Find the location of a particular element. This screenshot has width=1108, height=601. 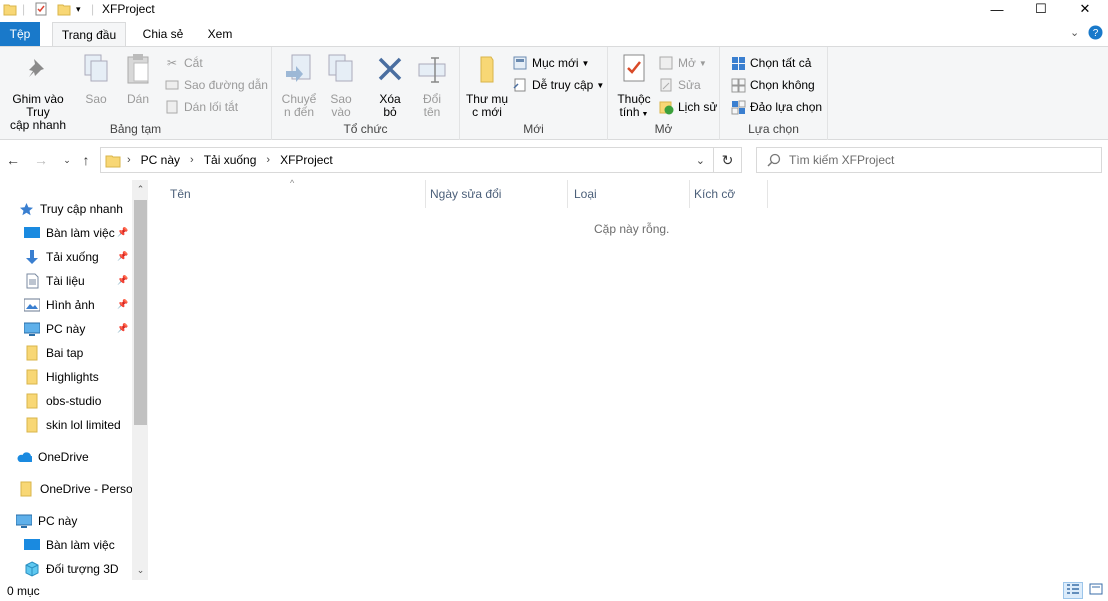

new-folder-button: Thư mụ c mới is located at coordinates (487, 85).